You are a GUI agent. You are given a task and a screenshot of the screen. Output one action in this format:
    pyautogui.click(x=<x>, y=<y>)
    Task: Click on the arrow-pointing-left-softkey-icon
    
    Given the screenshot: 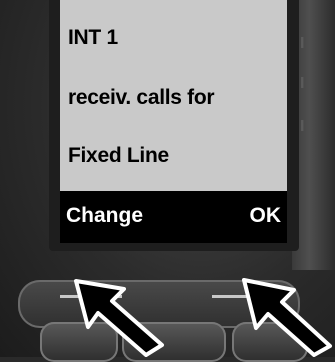 What is the action you would take?
    pyautogui.click(x=119, y=318)
    